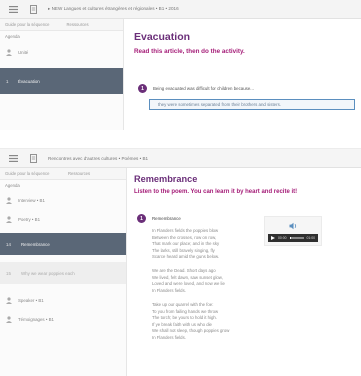 Image resolution: width=361 pixels, height=376 pixels. Describe the element at coordinates (29, 219) in the screenshot. I see `sidebar-item-label: Poetry • B1` at that location.